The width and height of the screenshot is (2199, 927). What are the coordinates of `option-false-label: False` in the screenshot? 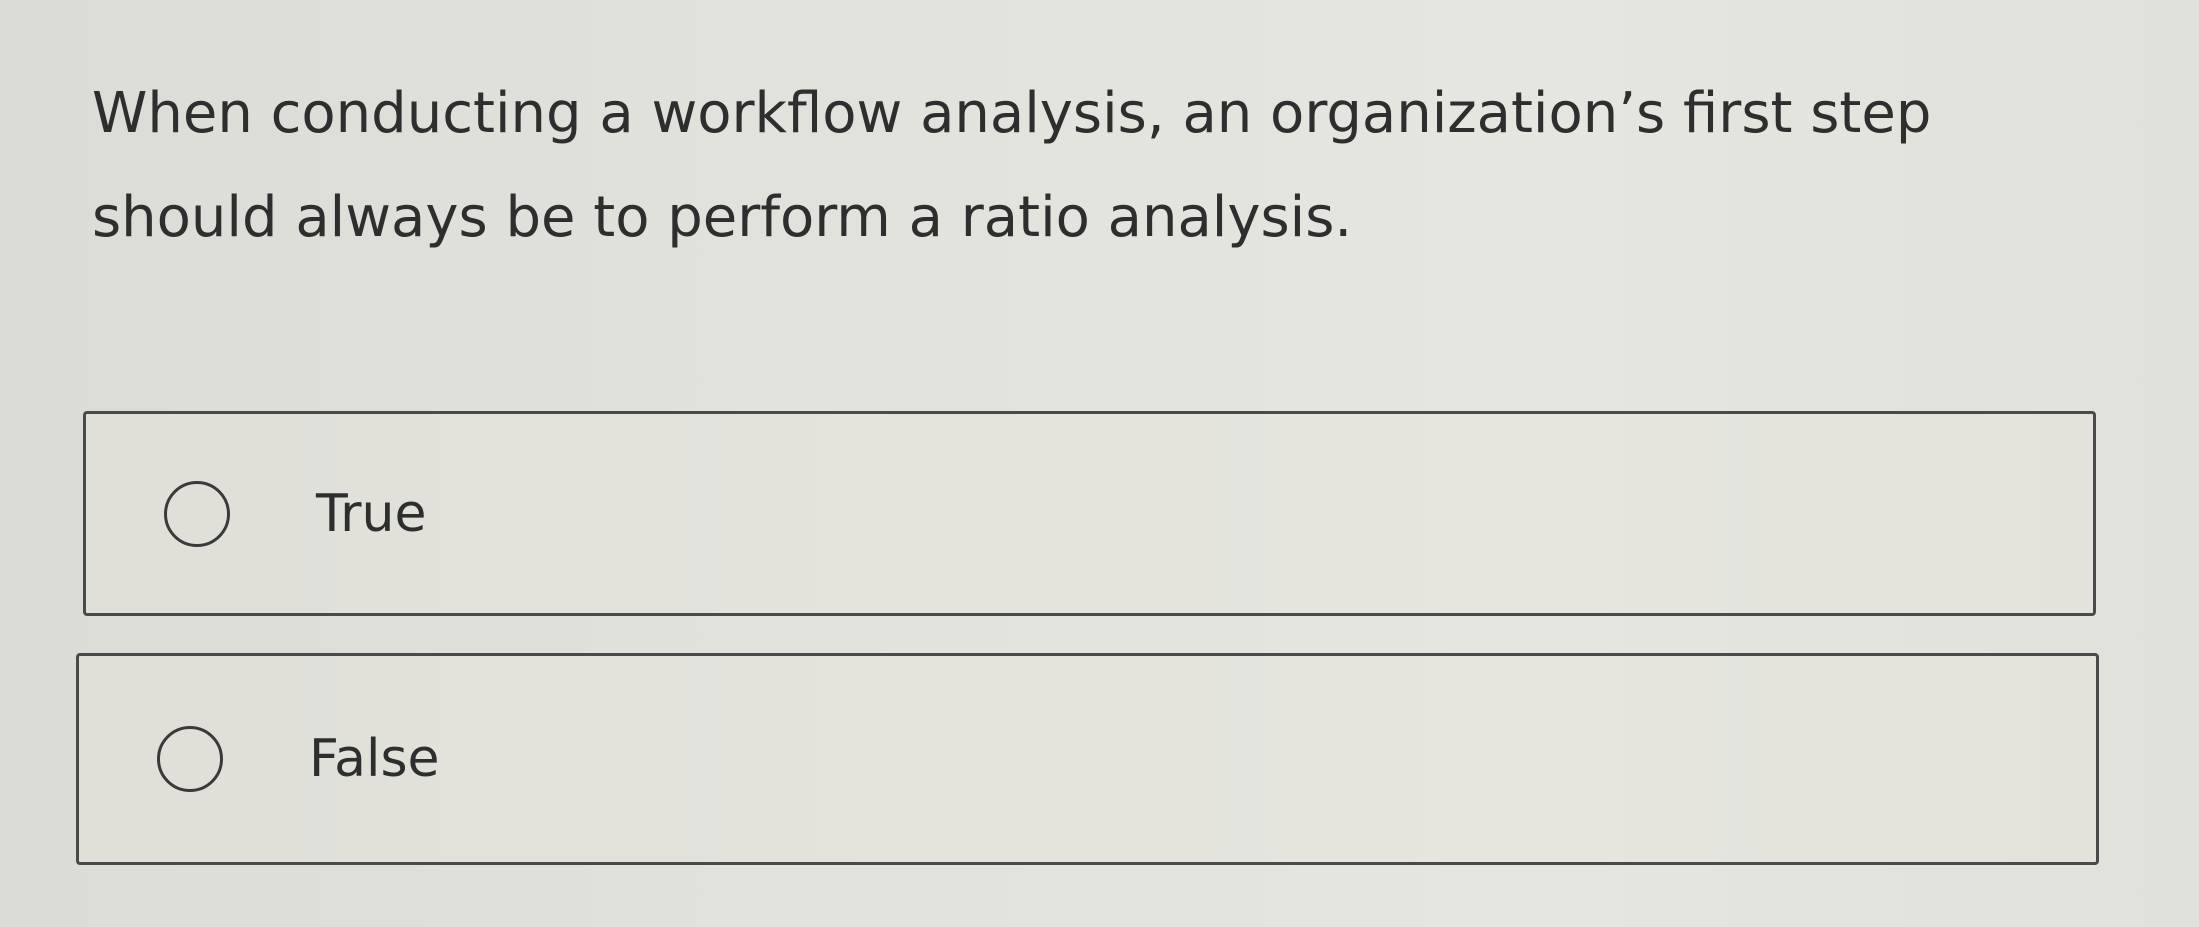 It's located at (374, 759).